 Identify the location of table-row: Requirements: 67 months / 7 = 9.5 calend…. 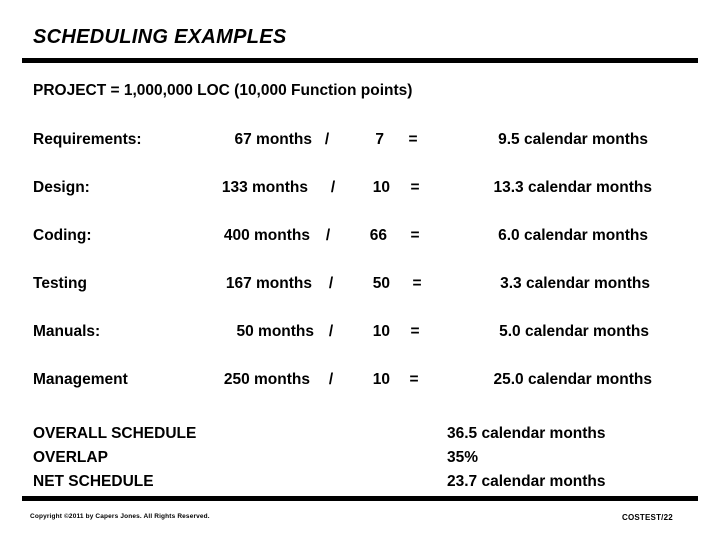
(360, 155).